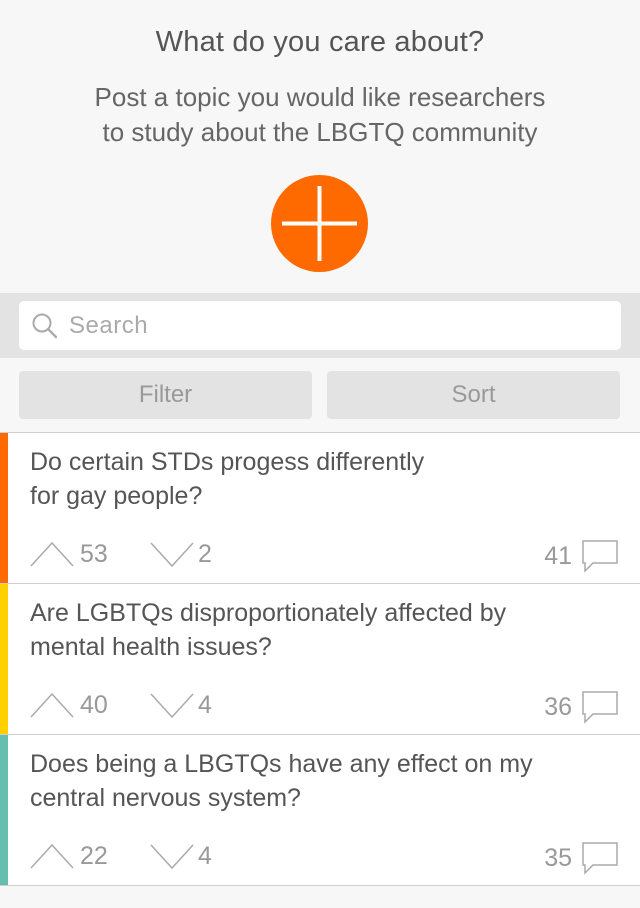 This screenshot has height=908, width=640. What do you see at coordinates (165, 798) in the screenshot?
I see `topic-question-line-2: central nervous system?` at bounding box center [165, 798].